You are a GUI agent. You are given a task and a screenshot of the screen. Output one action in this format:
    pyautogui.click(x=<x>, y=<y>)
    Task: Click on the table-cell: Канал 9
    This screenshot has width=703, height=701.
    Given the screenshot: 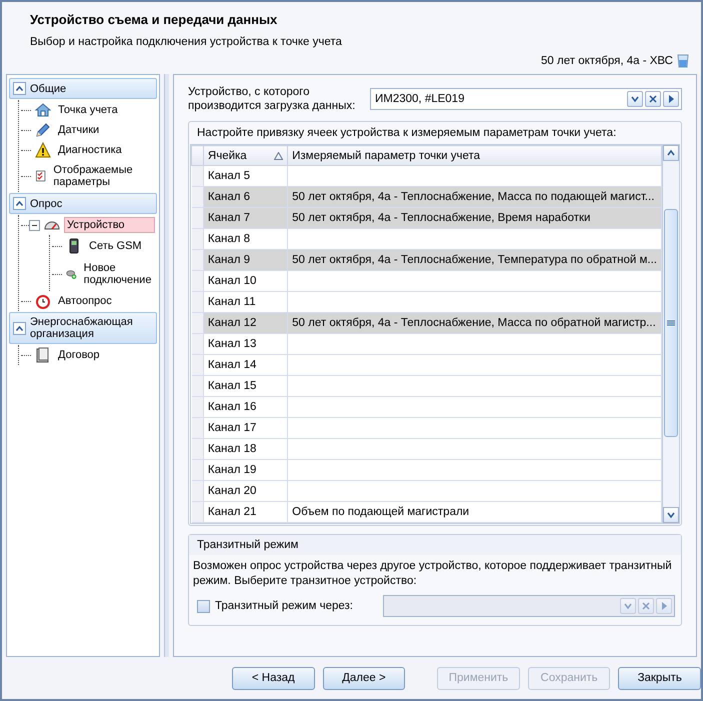 What is the action you would take?
    pyautogui.click(x=245, y=260)
    